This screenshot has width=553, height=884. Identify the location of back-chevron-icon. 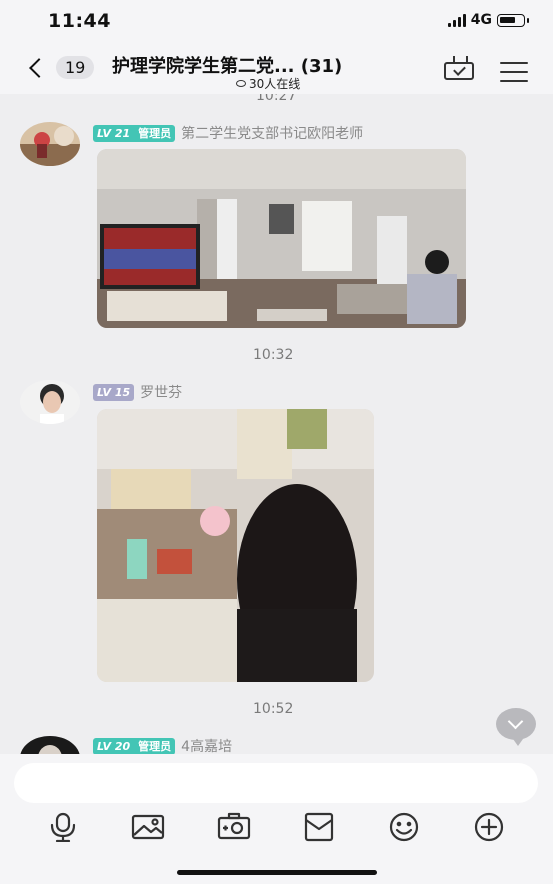
(39, 67).